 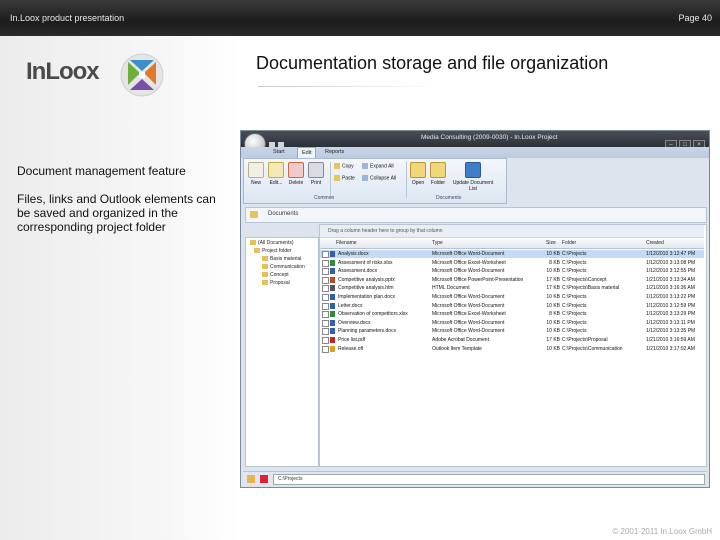 I want to click on tree-item-communication: Communication, so click(x=283, y=267).